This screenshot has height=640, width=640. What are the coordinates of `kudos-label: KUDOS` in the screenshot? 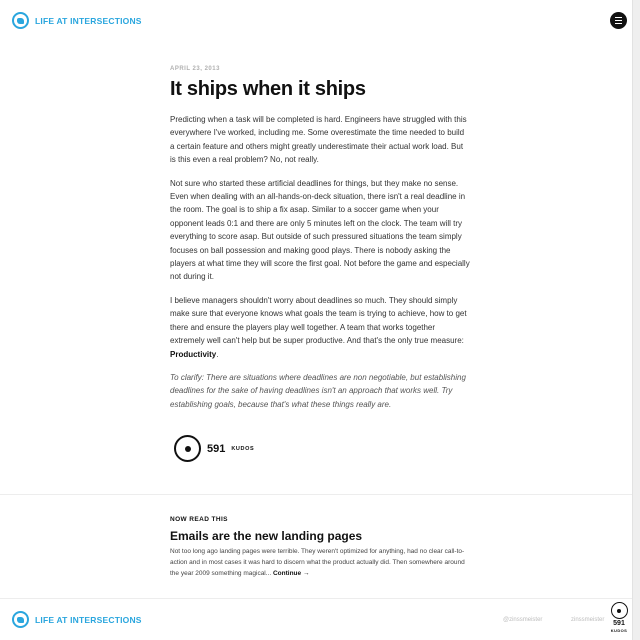 It's located at (243, 448).